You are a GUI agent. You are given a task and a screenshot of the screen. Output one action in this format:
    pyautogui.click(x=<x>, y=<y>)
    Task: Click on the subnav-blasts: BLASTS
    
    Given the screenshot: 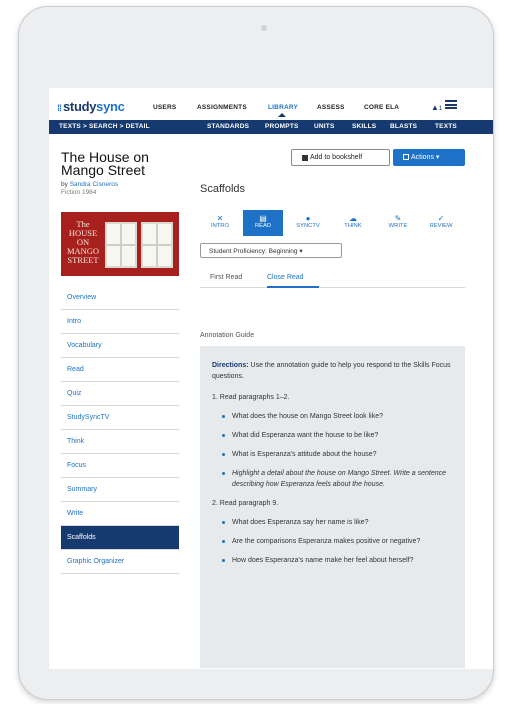 What is the action you would take?
    pyautogui.click(x=403, y=126)
    